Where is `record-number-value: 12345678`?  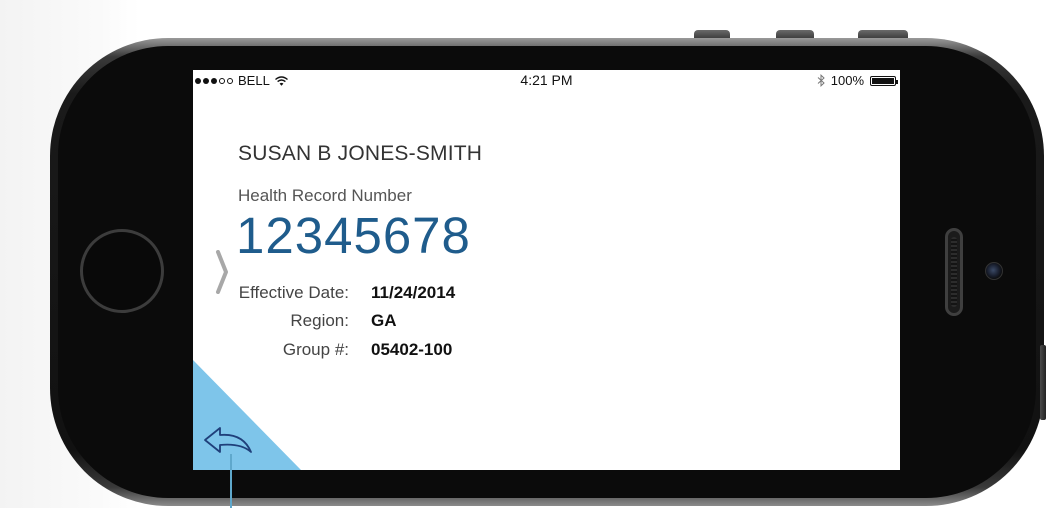 record-number-value: 12345678 is located at coordinates (353, 235).